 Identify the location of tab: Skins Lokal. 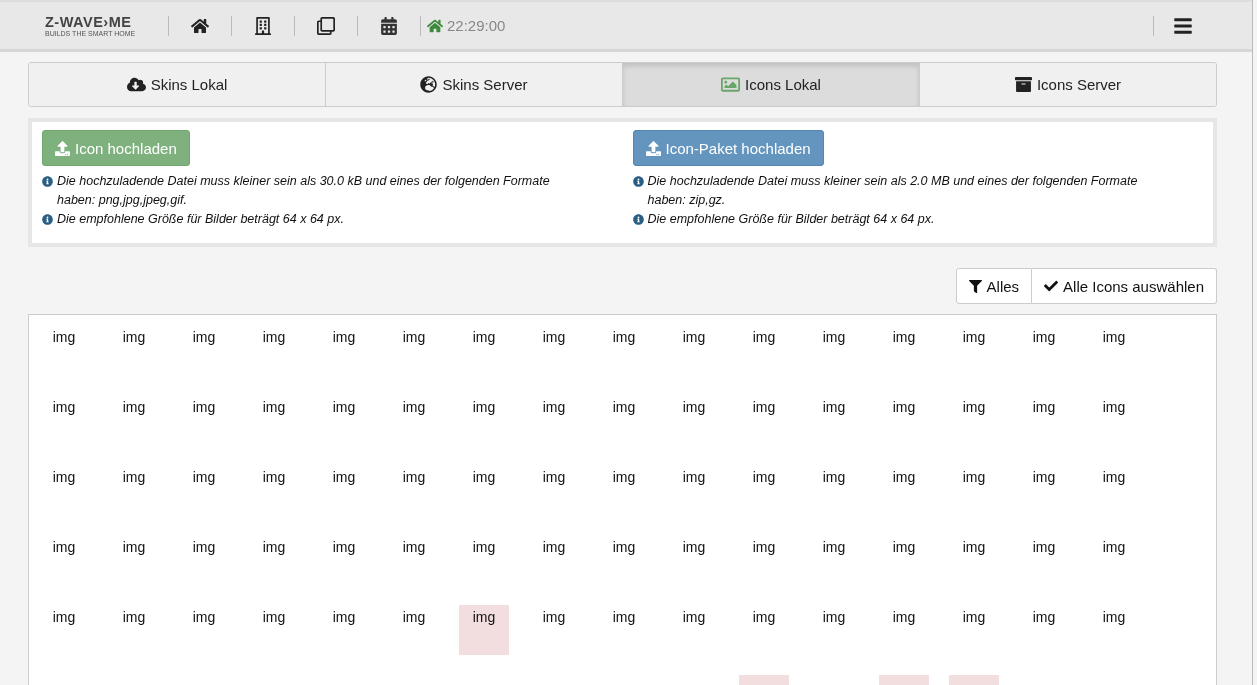
(177, 84).